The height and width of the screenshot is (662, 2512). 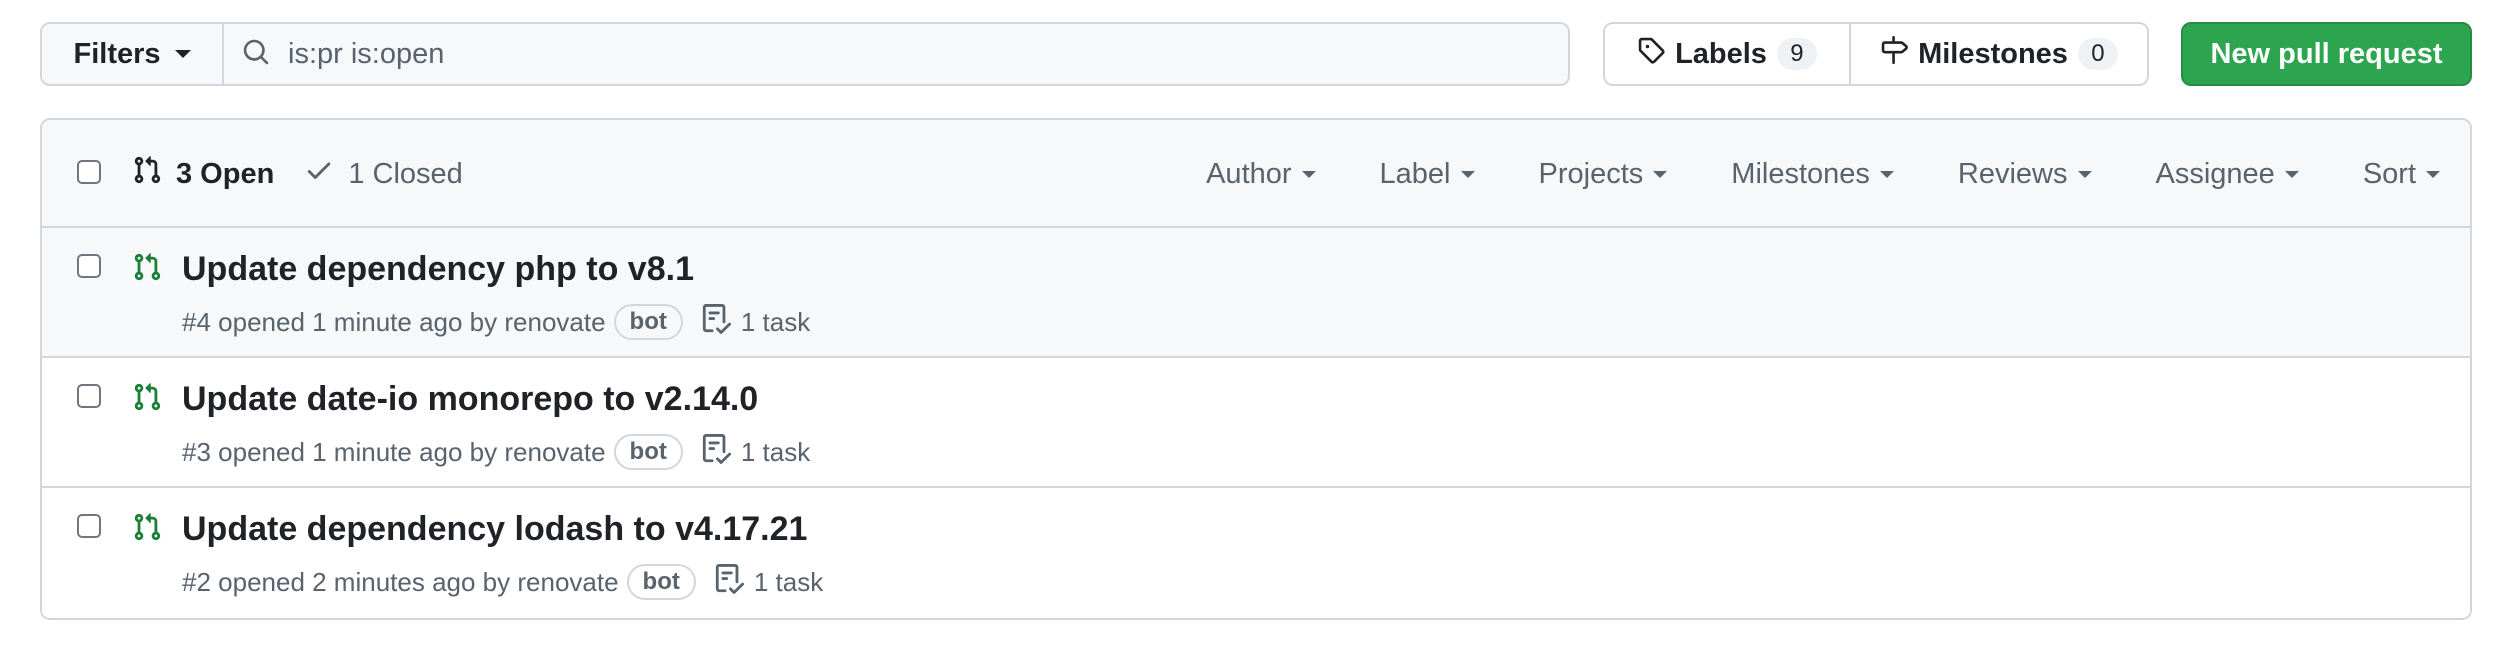 I want to click on pr-meta-text: #2 opened 2 minutes ago by renovate, so click(x=400, y=581).